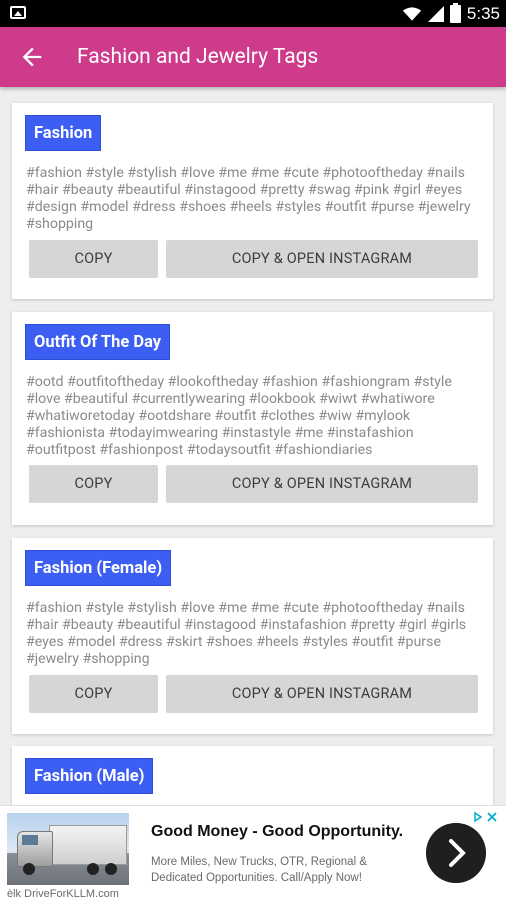 The height and width of the screenshot is (901, 506). What do you see at coordinates (456, 853) in the screenshot?
I see `ad-chevron-right-icon` at bounding box center [456, 853].